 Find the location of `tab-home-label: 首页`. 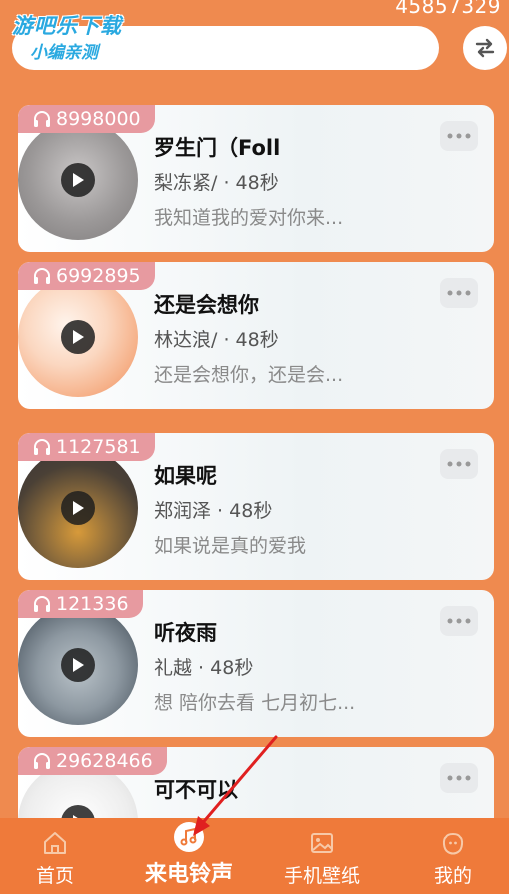

tab-home-label: 首页 is located at coordinates (54, 876).